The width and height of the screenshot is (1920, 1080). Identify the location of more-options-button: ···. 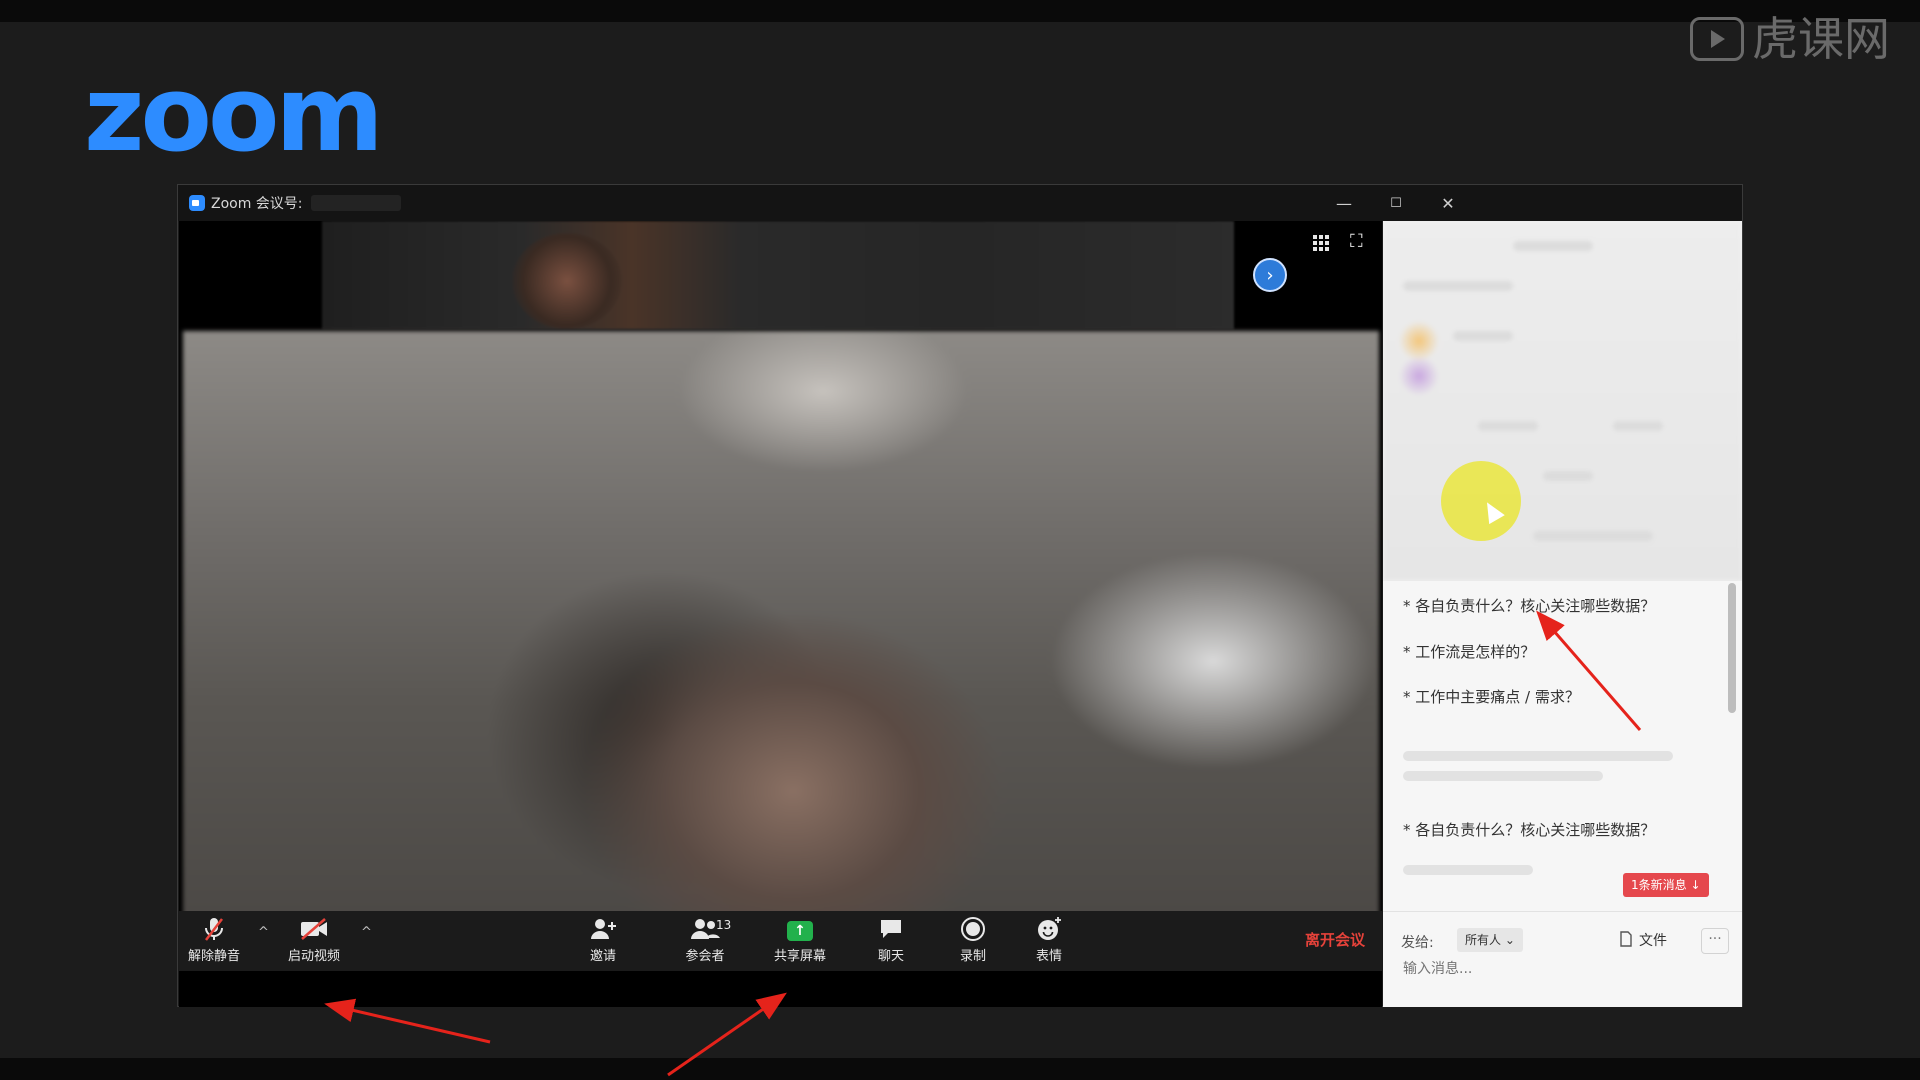
(1715, 941).